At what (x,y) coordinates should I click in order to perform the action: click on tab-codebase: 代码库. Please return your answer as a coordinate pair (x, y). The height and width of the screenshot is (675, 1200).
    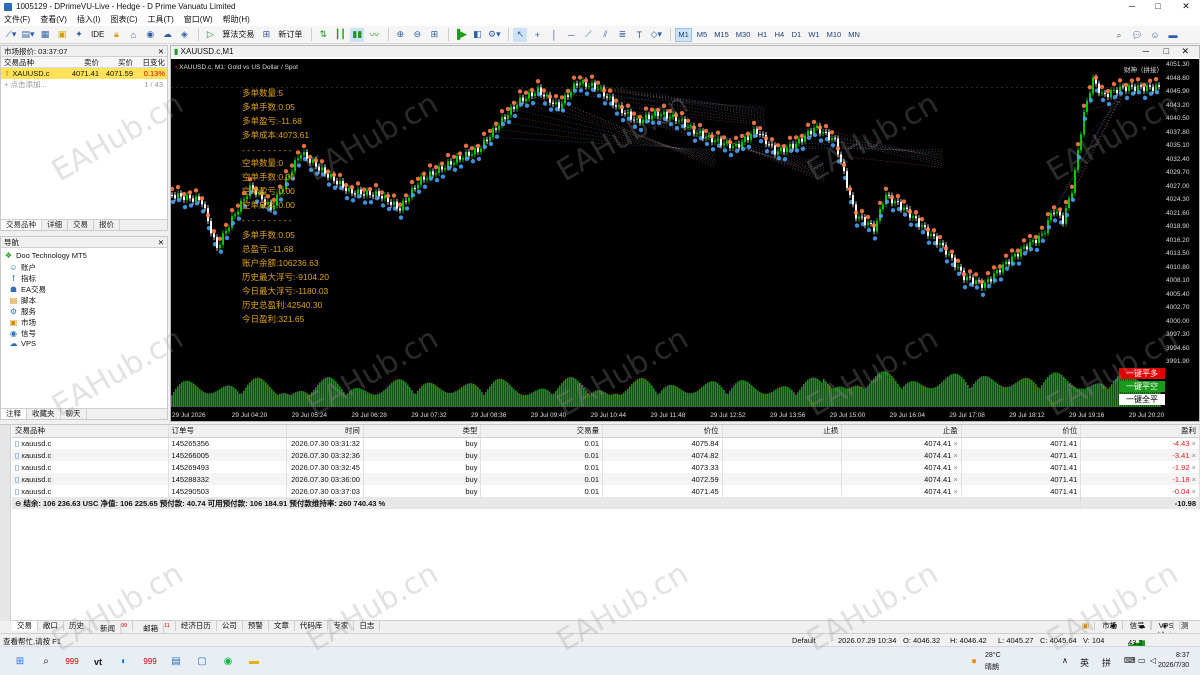
    Looking at the image, I should click on (312, 626).